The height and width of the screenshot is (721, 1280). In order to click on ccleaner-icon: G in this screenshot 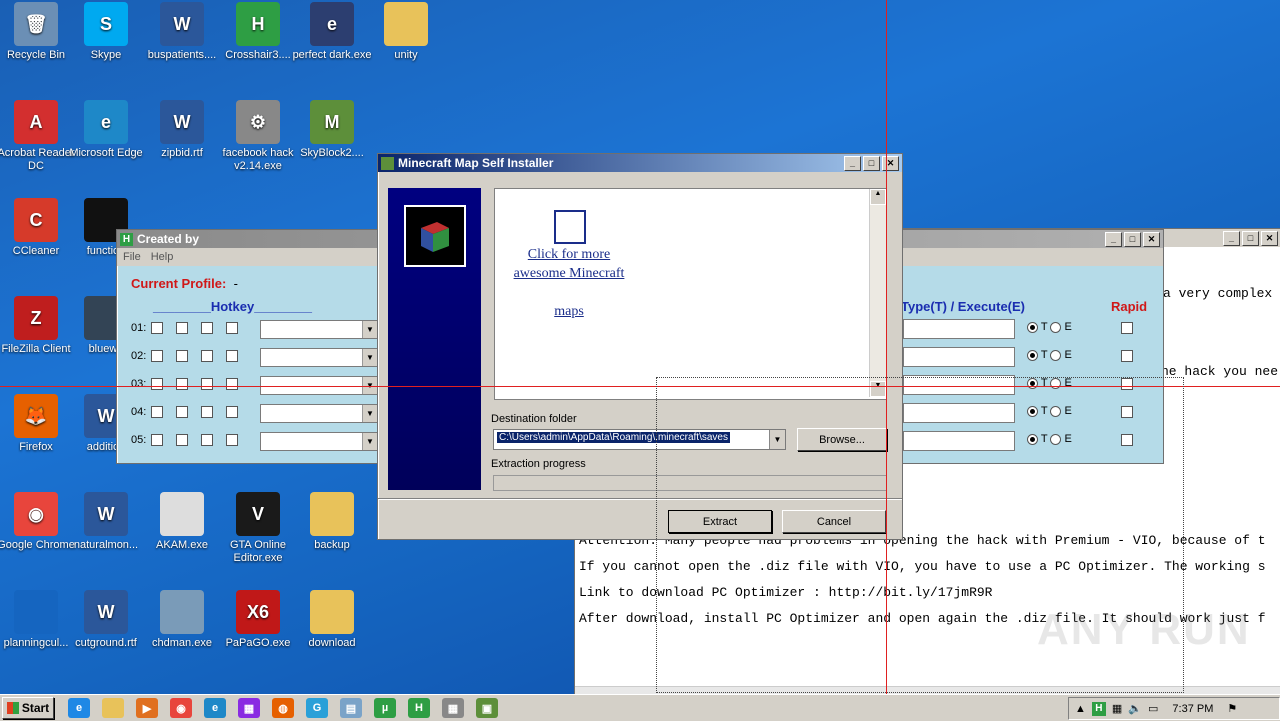, I will do `click(317, 708)`.